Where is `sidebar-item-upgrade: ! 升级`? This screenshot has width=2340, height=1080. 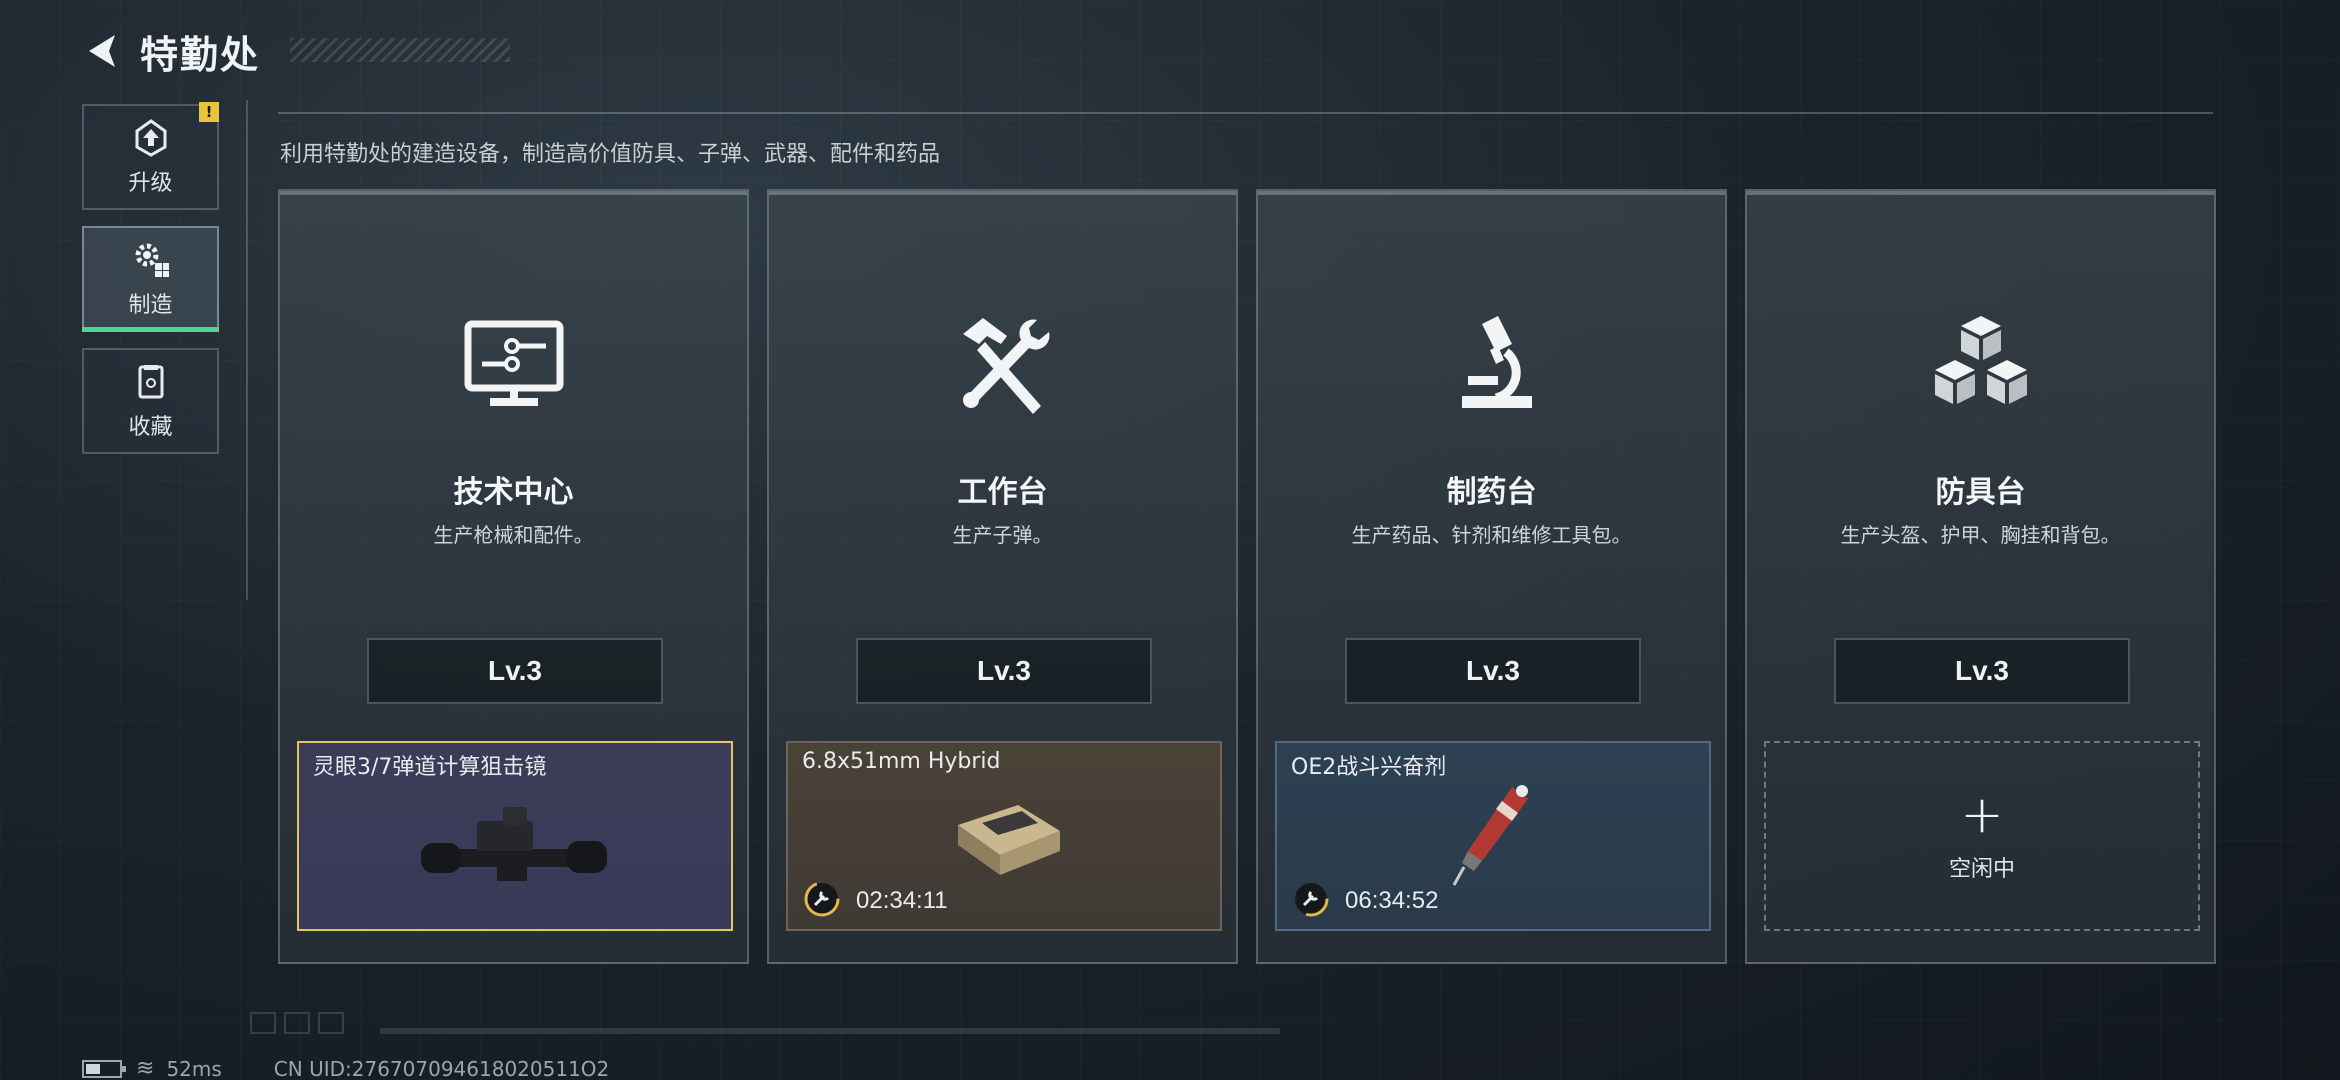
sidebar-item-upgrade: ! 升级 is located at coordinates (150, 156).